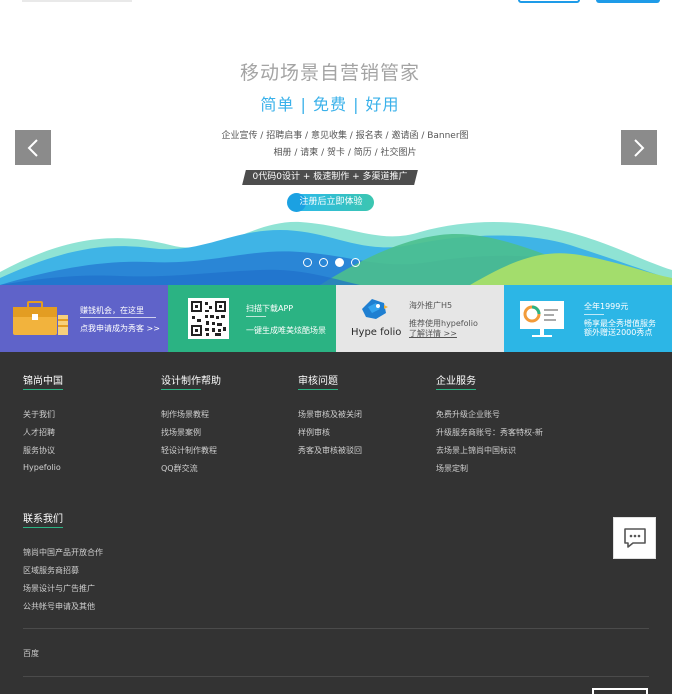  I want to click on footer-link-custom-scene: 场景定制, so click(452, 468).